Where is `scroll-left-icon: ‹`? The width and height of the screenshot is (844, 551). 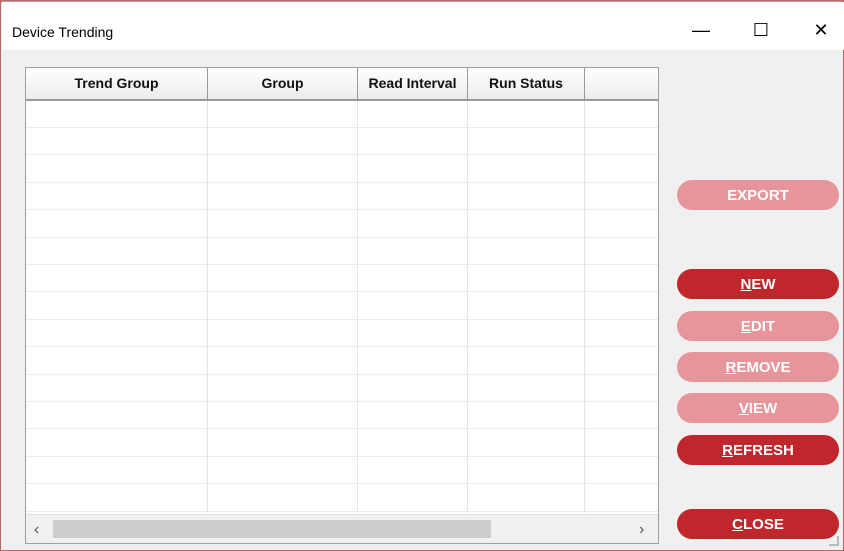 scroll-left-icon: ‹ is located at coordinates (36, 530).